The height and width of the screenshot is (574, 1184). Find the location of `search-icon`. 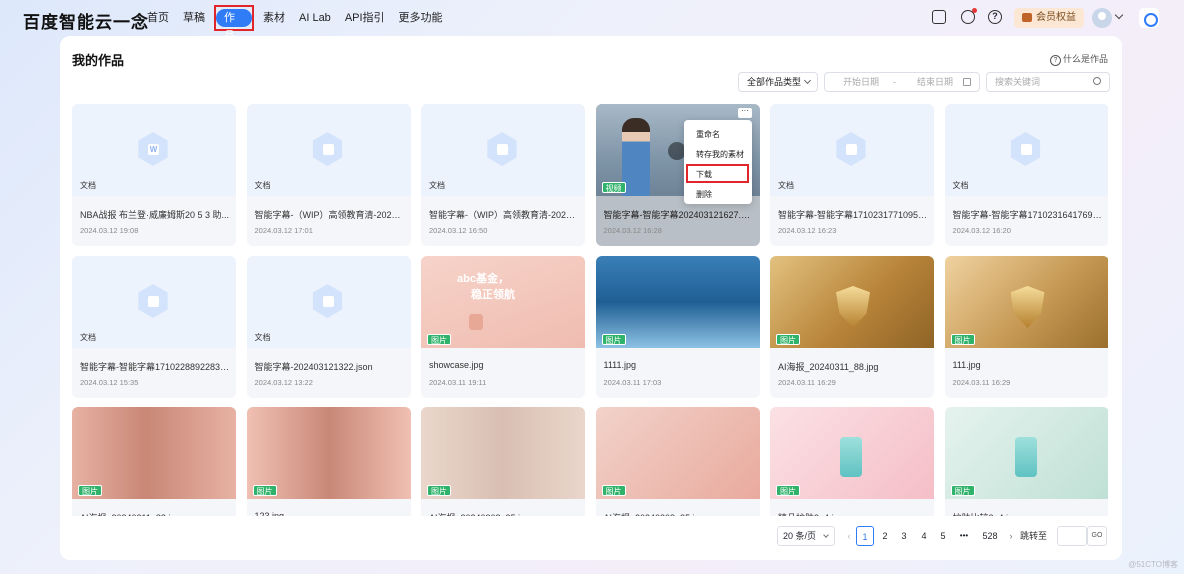

search-icon is located at coordinates (1097, 81).